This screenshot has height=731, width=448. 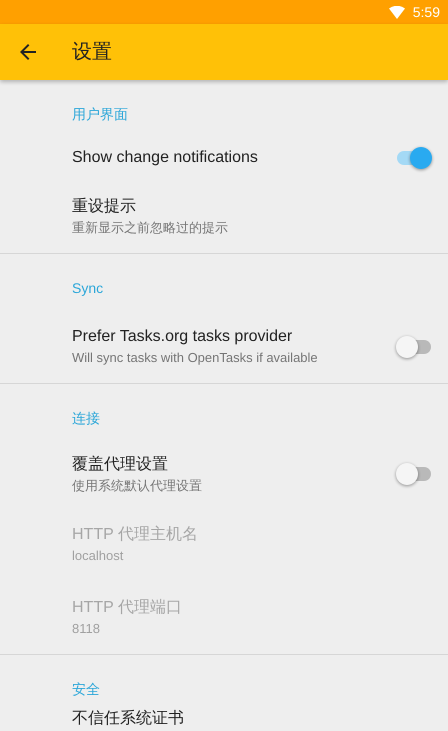 What do you see at coordinates (86, 689) in the screenshot?
I see `section-header: 安全` at bounding box center [86, 689].